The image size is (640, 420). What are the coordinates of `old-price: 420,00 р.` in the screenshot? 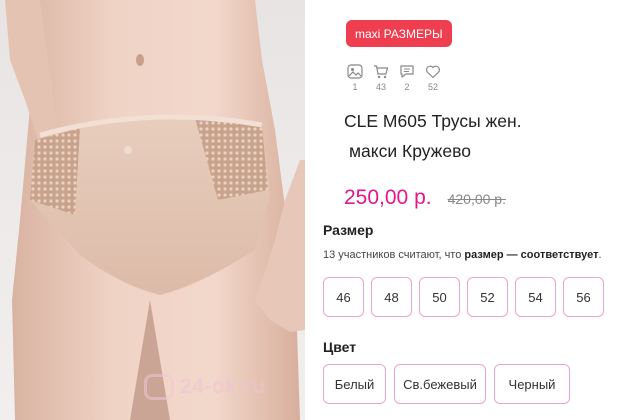 It's located at (476, 199).